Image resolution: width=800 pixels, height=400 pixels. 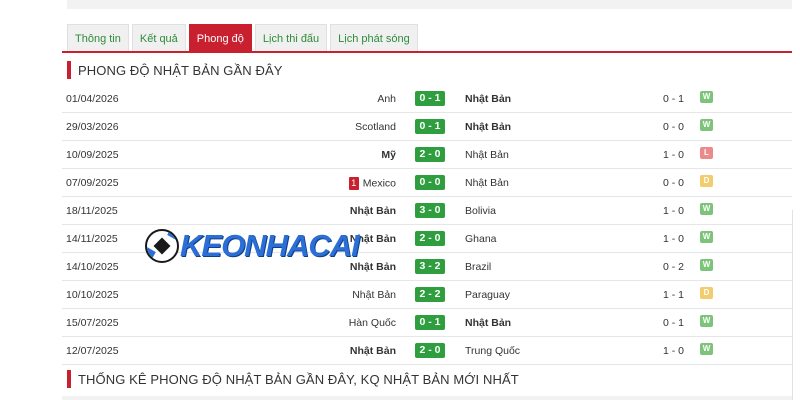 What do you see at coordinates (706, 153) in the screenshot?
I see `result-badge: L` at bounding box center [706, 153].